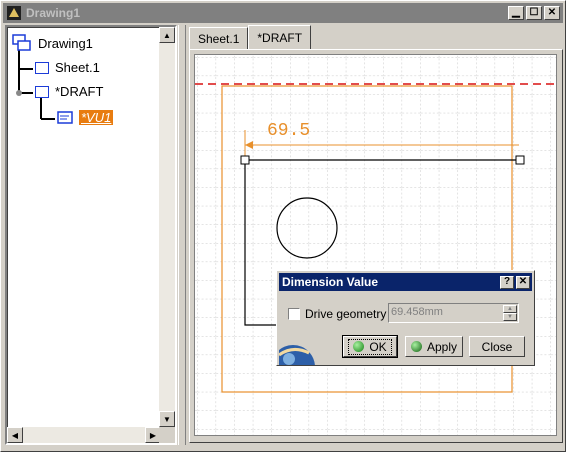  What do you see at coordinates (79, 91) in the screenshot?
I see `tree-item-label: *DRAFT` at bounding box center [79, 91].